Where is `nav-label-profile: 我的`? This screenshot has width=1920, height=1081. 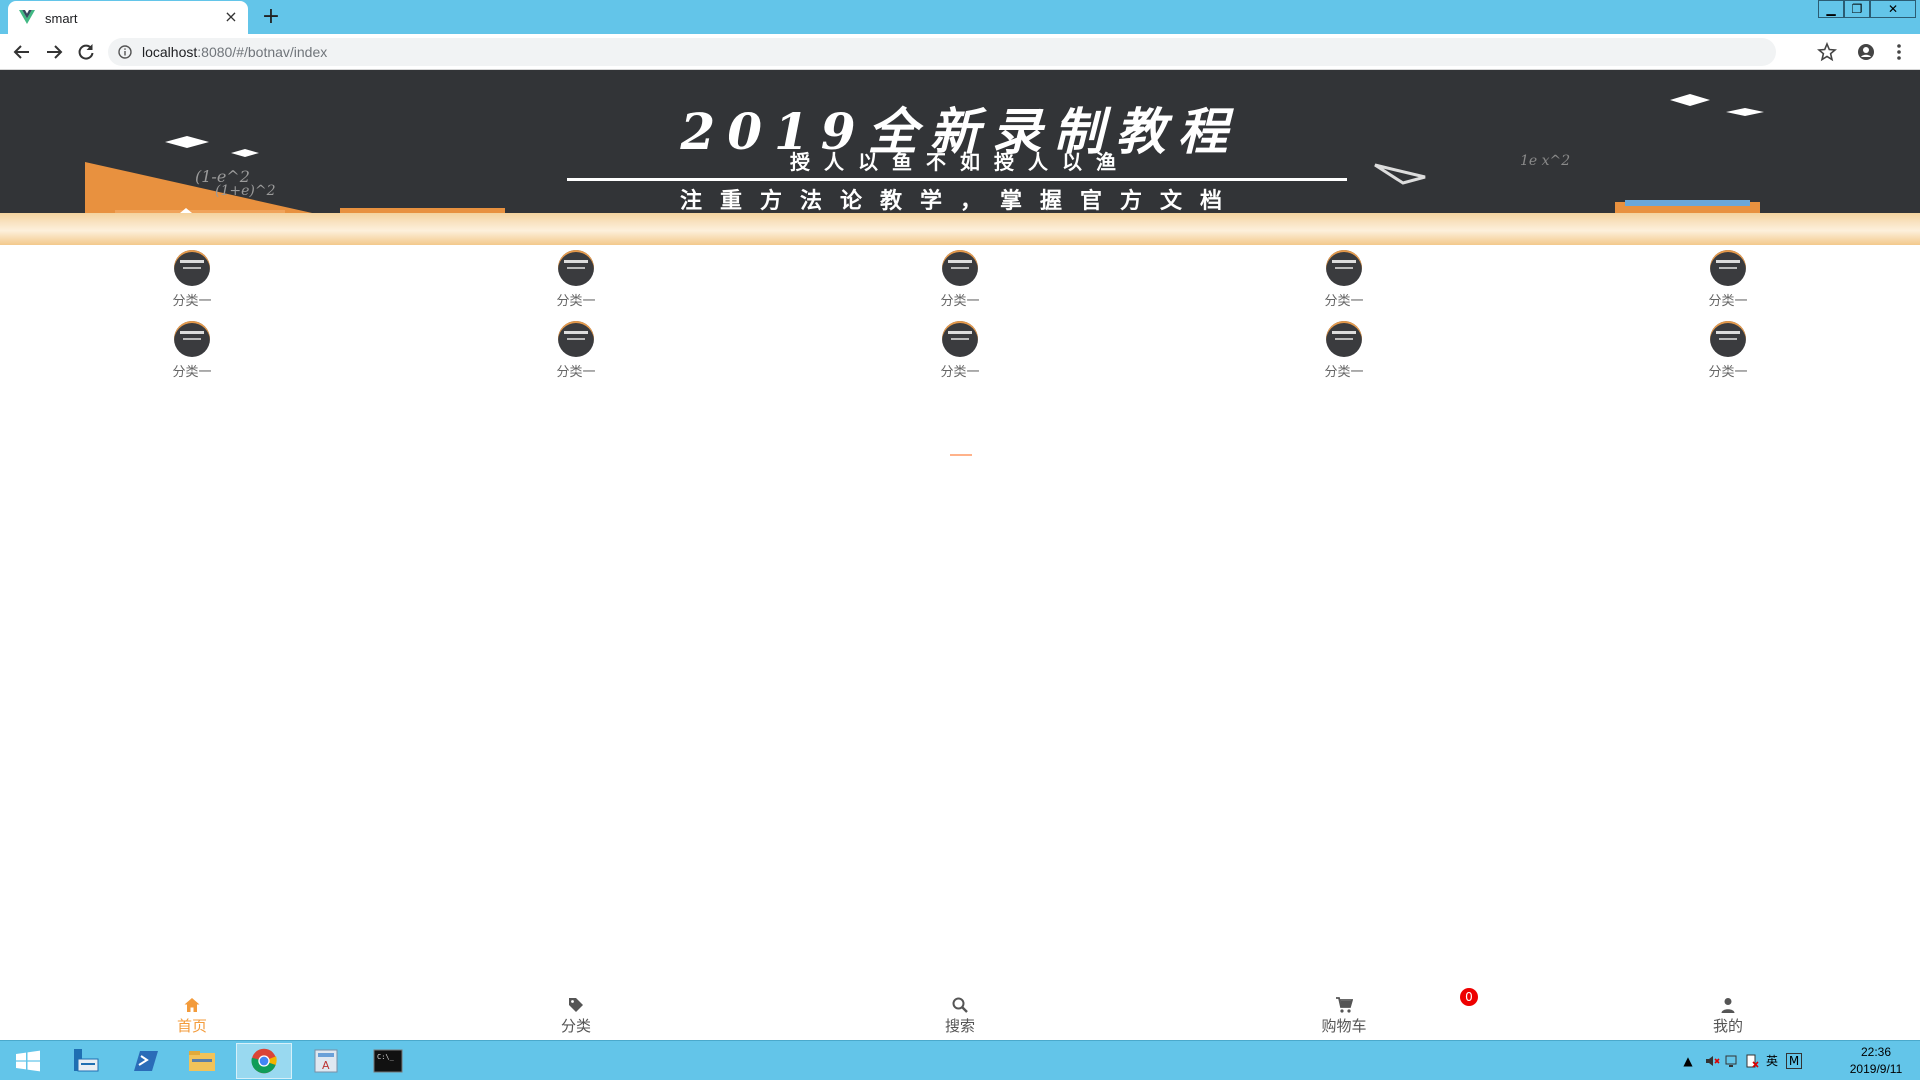
nav-label-profile: 我的 is located at coordinates (1727, 1026).